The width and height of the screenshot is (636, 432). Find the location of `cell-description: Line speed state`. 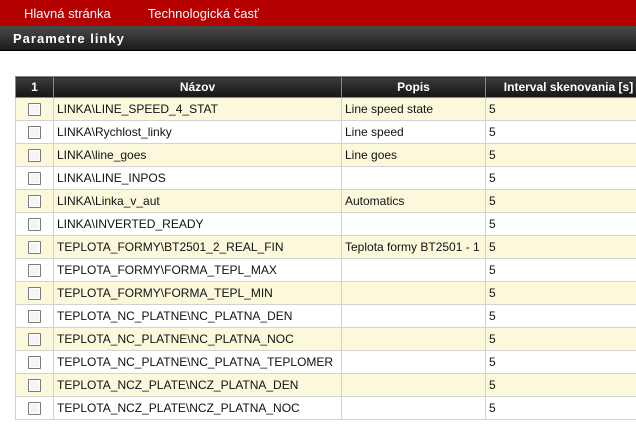

cell-description: Line speed state is located at coordinates (413, 109).